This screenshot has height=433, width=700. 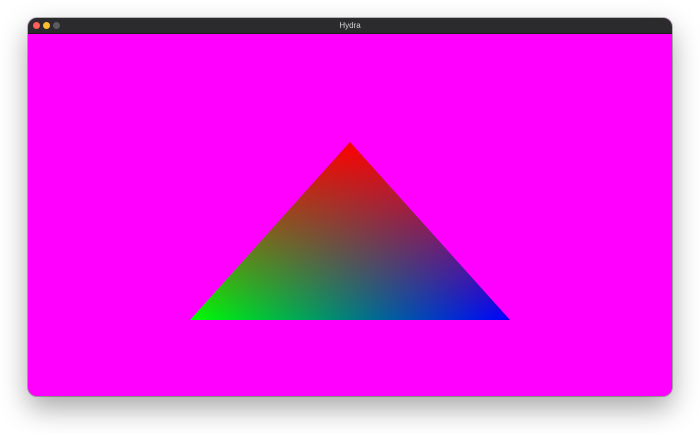 I want to click on window-title: Hydra, so click(x=350, y=25).